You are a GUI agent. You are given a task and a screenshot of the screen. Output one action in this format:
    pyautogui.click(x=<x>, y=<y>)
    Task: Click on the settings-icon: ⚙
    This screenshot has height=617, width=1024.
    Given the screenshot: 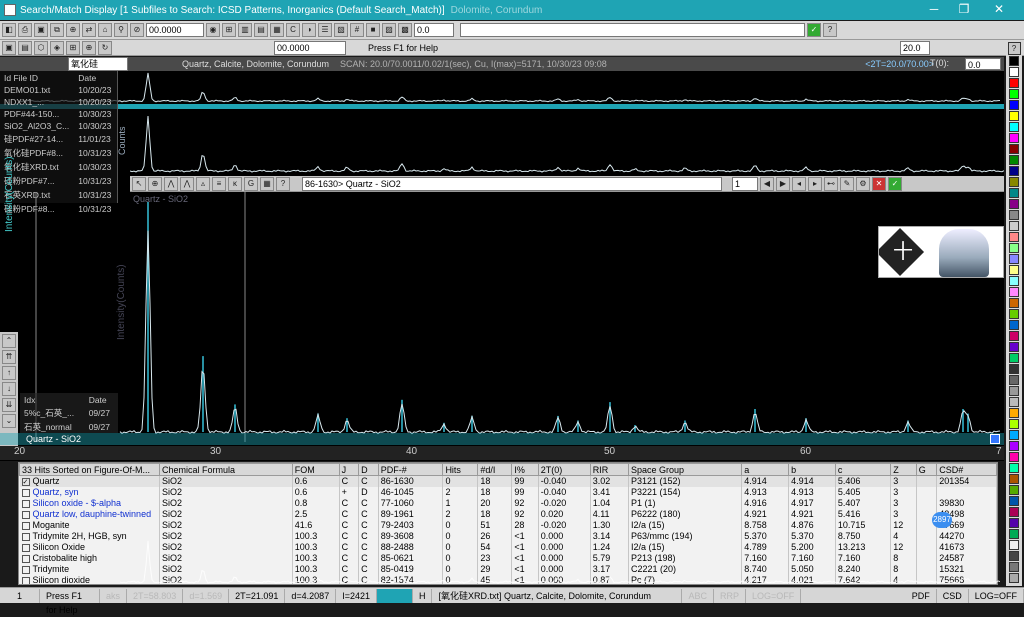 What is the action you would take?
    pyautogui.click(x=863, y=183)
    